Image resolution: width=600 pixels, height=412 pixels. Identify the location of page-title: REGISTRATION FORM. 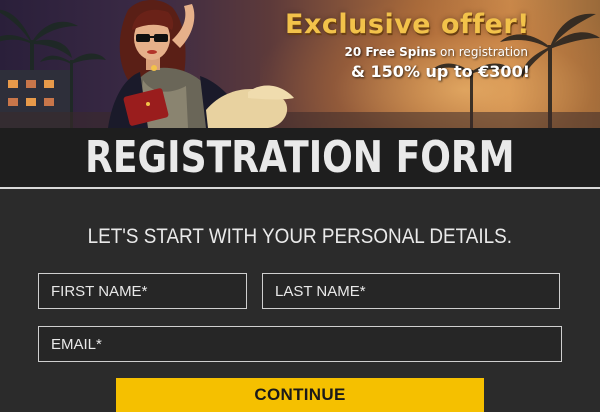
(300, 157).